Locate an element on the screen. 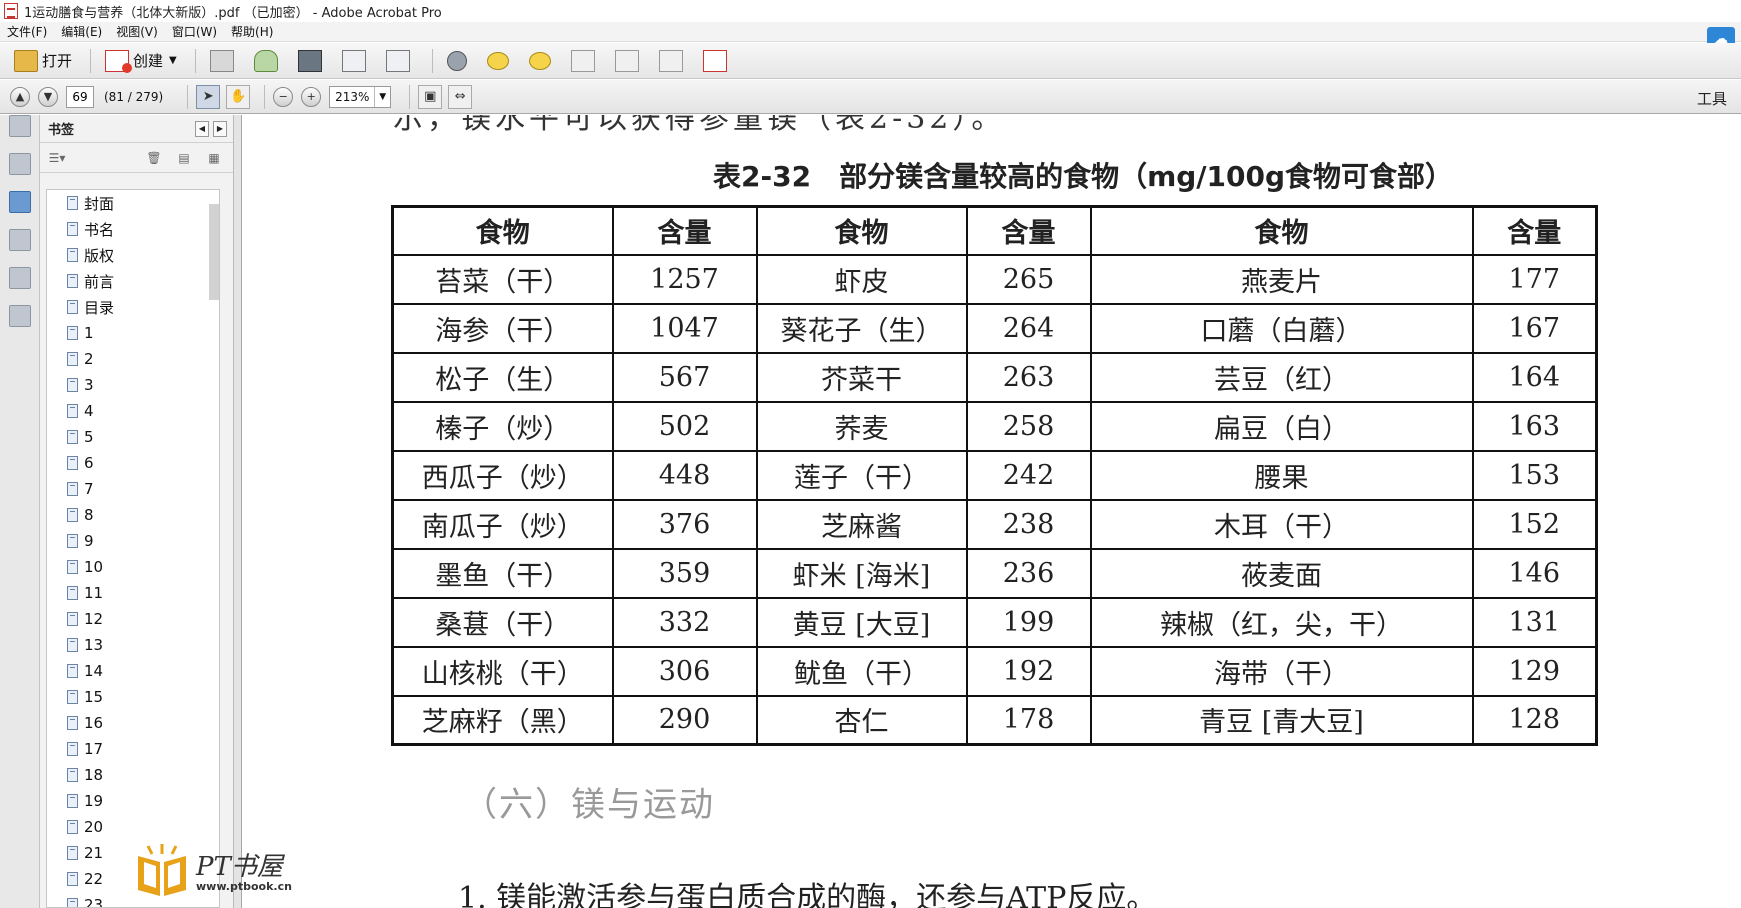 The width and height of the screenshot is (1741, 908). content-value-cell: 152 is located at coordinates (1534, 524).